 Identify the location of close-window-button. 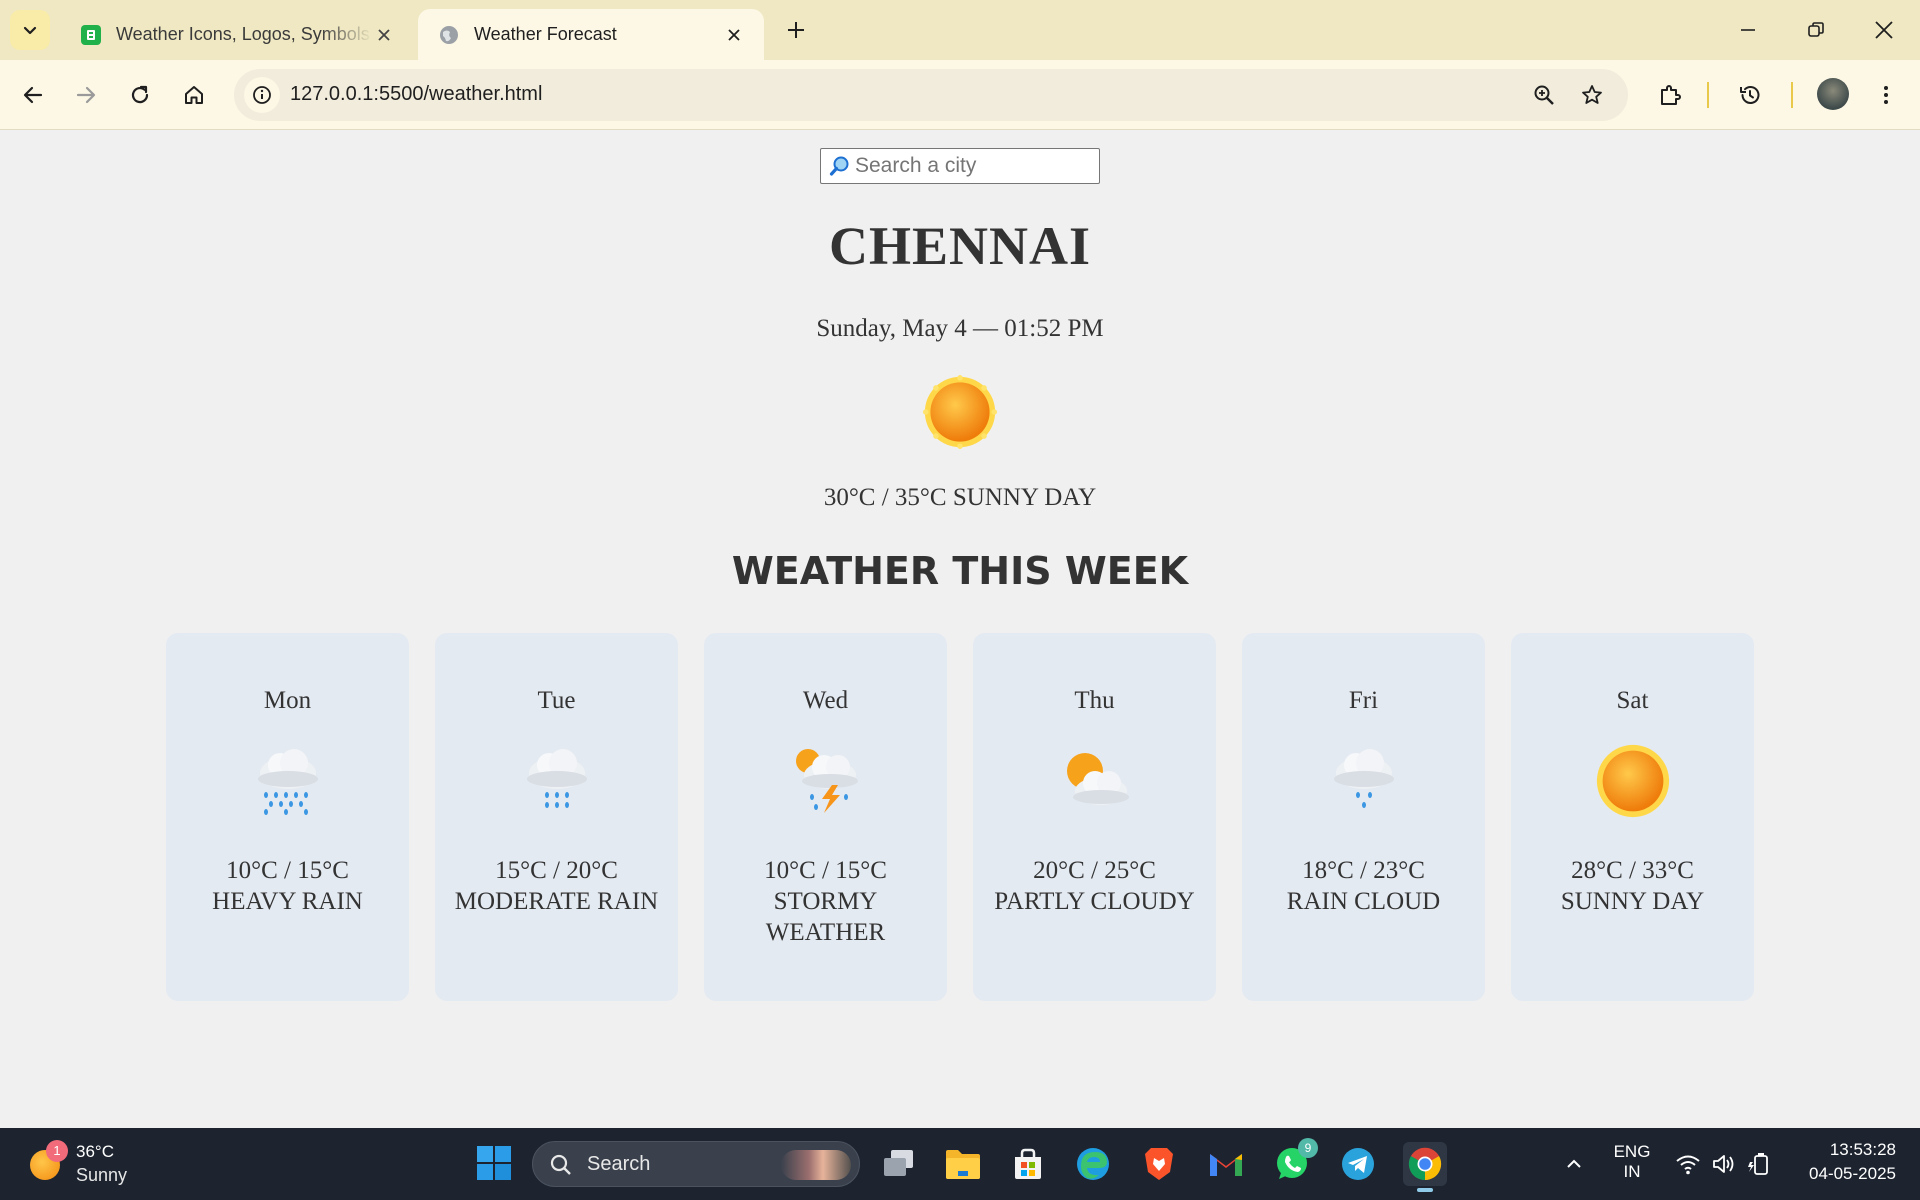
(1884, 30).